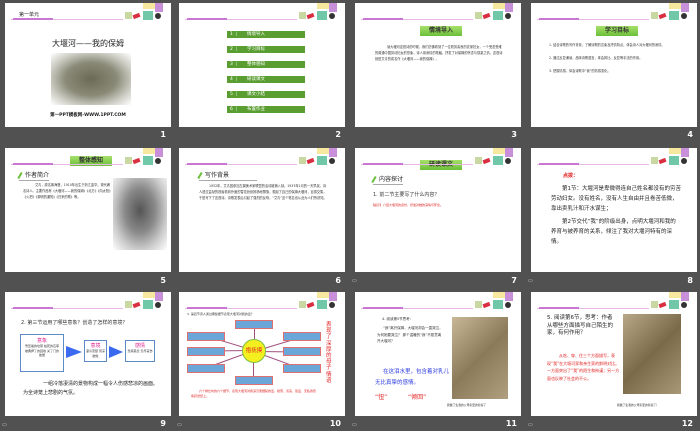 This screenshot has width=700, height=431. Describe the element at coordinates (231, 49) in the screenshot. I see `menu-number: 2` at that location.